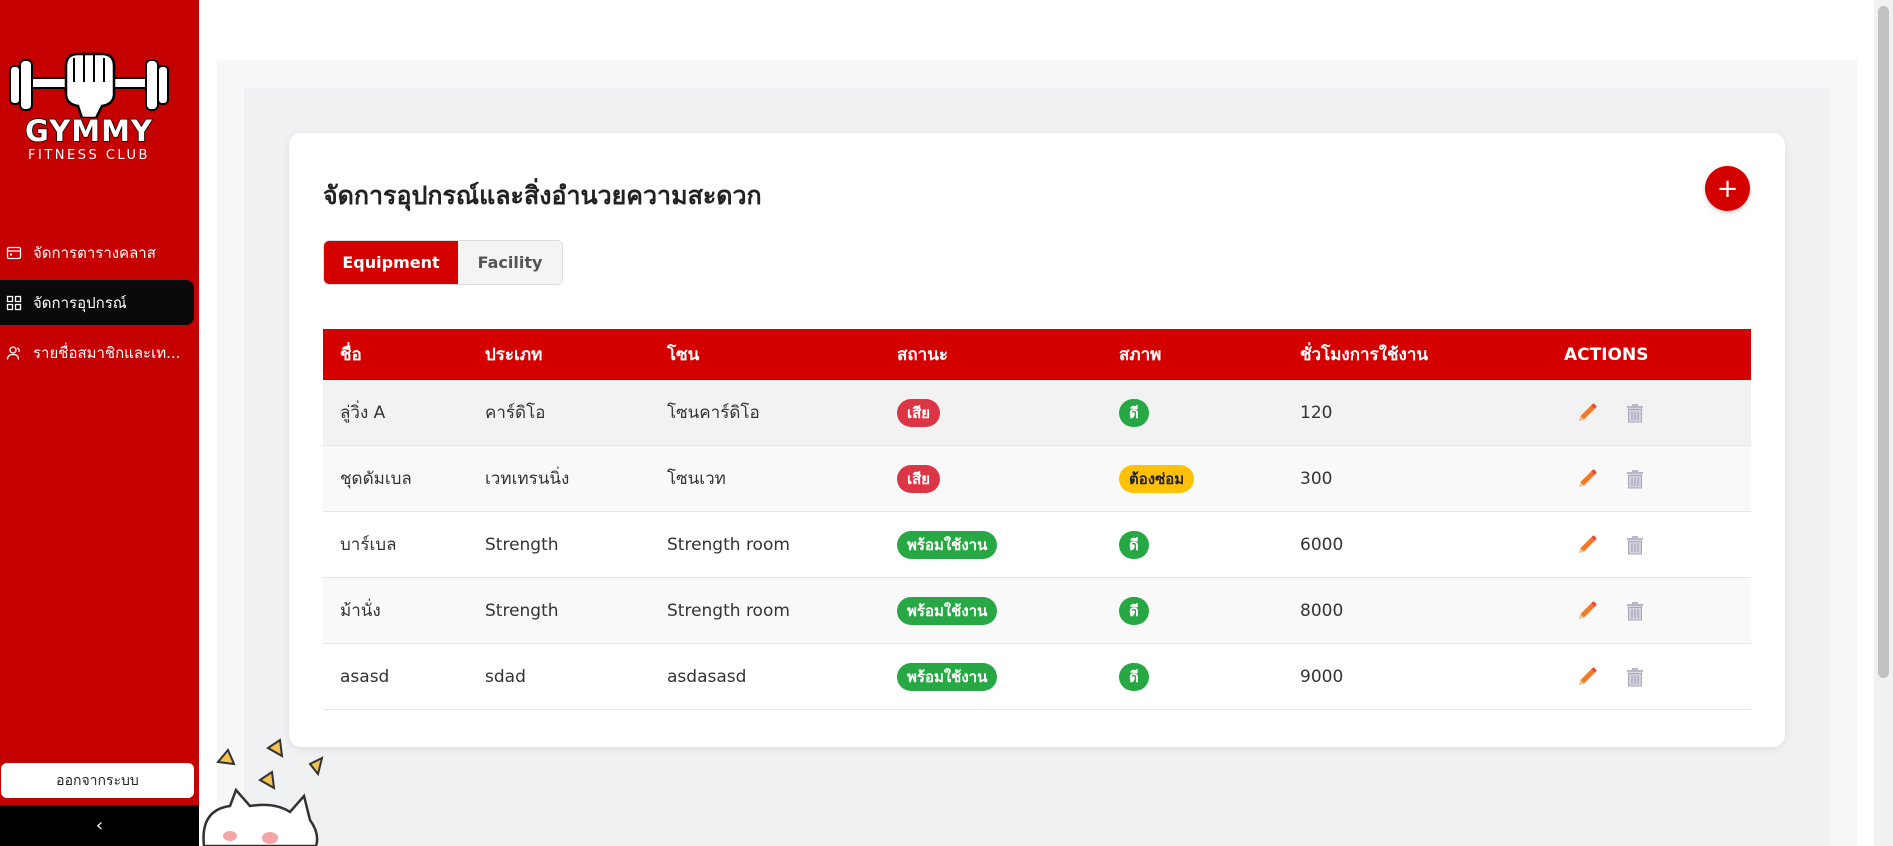  I want to click on plus-icon: +, so click(1727, 188).